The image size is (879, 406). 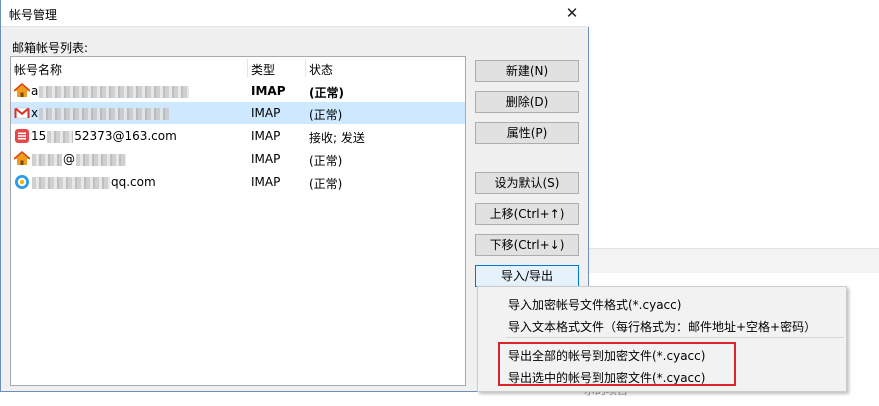 I want to click on menu-item-import-text: 导入文本格式文件（每行格式为：邮件地址+空格+密码）, so click(x=662, y=326).